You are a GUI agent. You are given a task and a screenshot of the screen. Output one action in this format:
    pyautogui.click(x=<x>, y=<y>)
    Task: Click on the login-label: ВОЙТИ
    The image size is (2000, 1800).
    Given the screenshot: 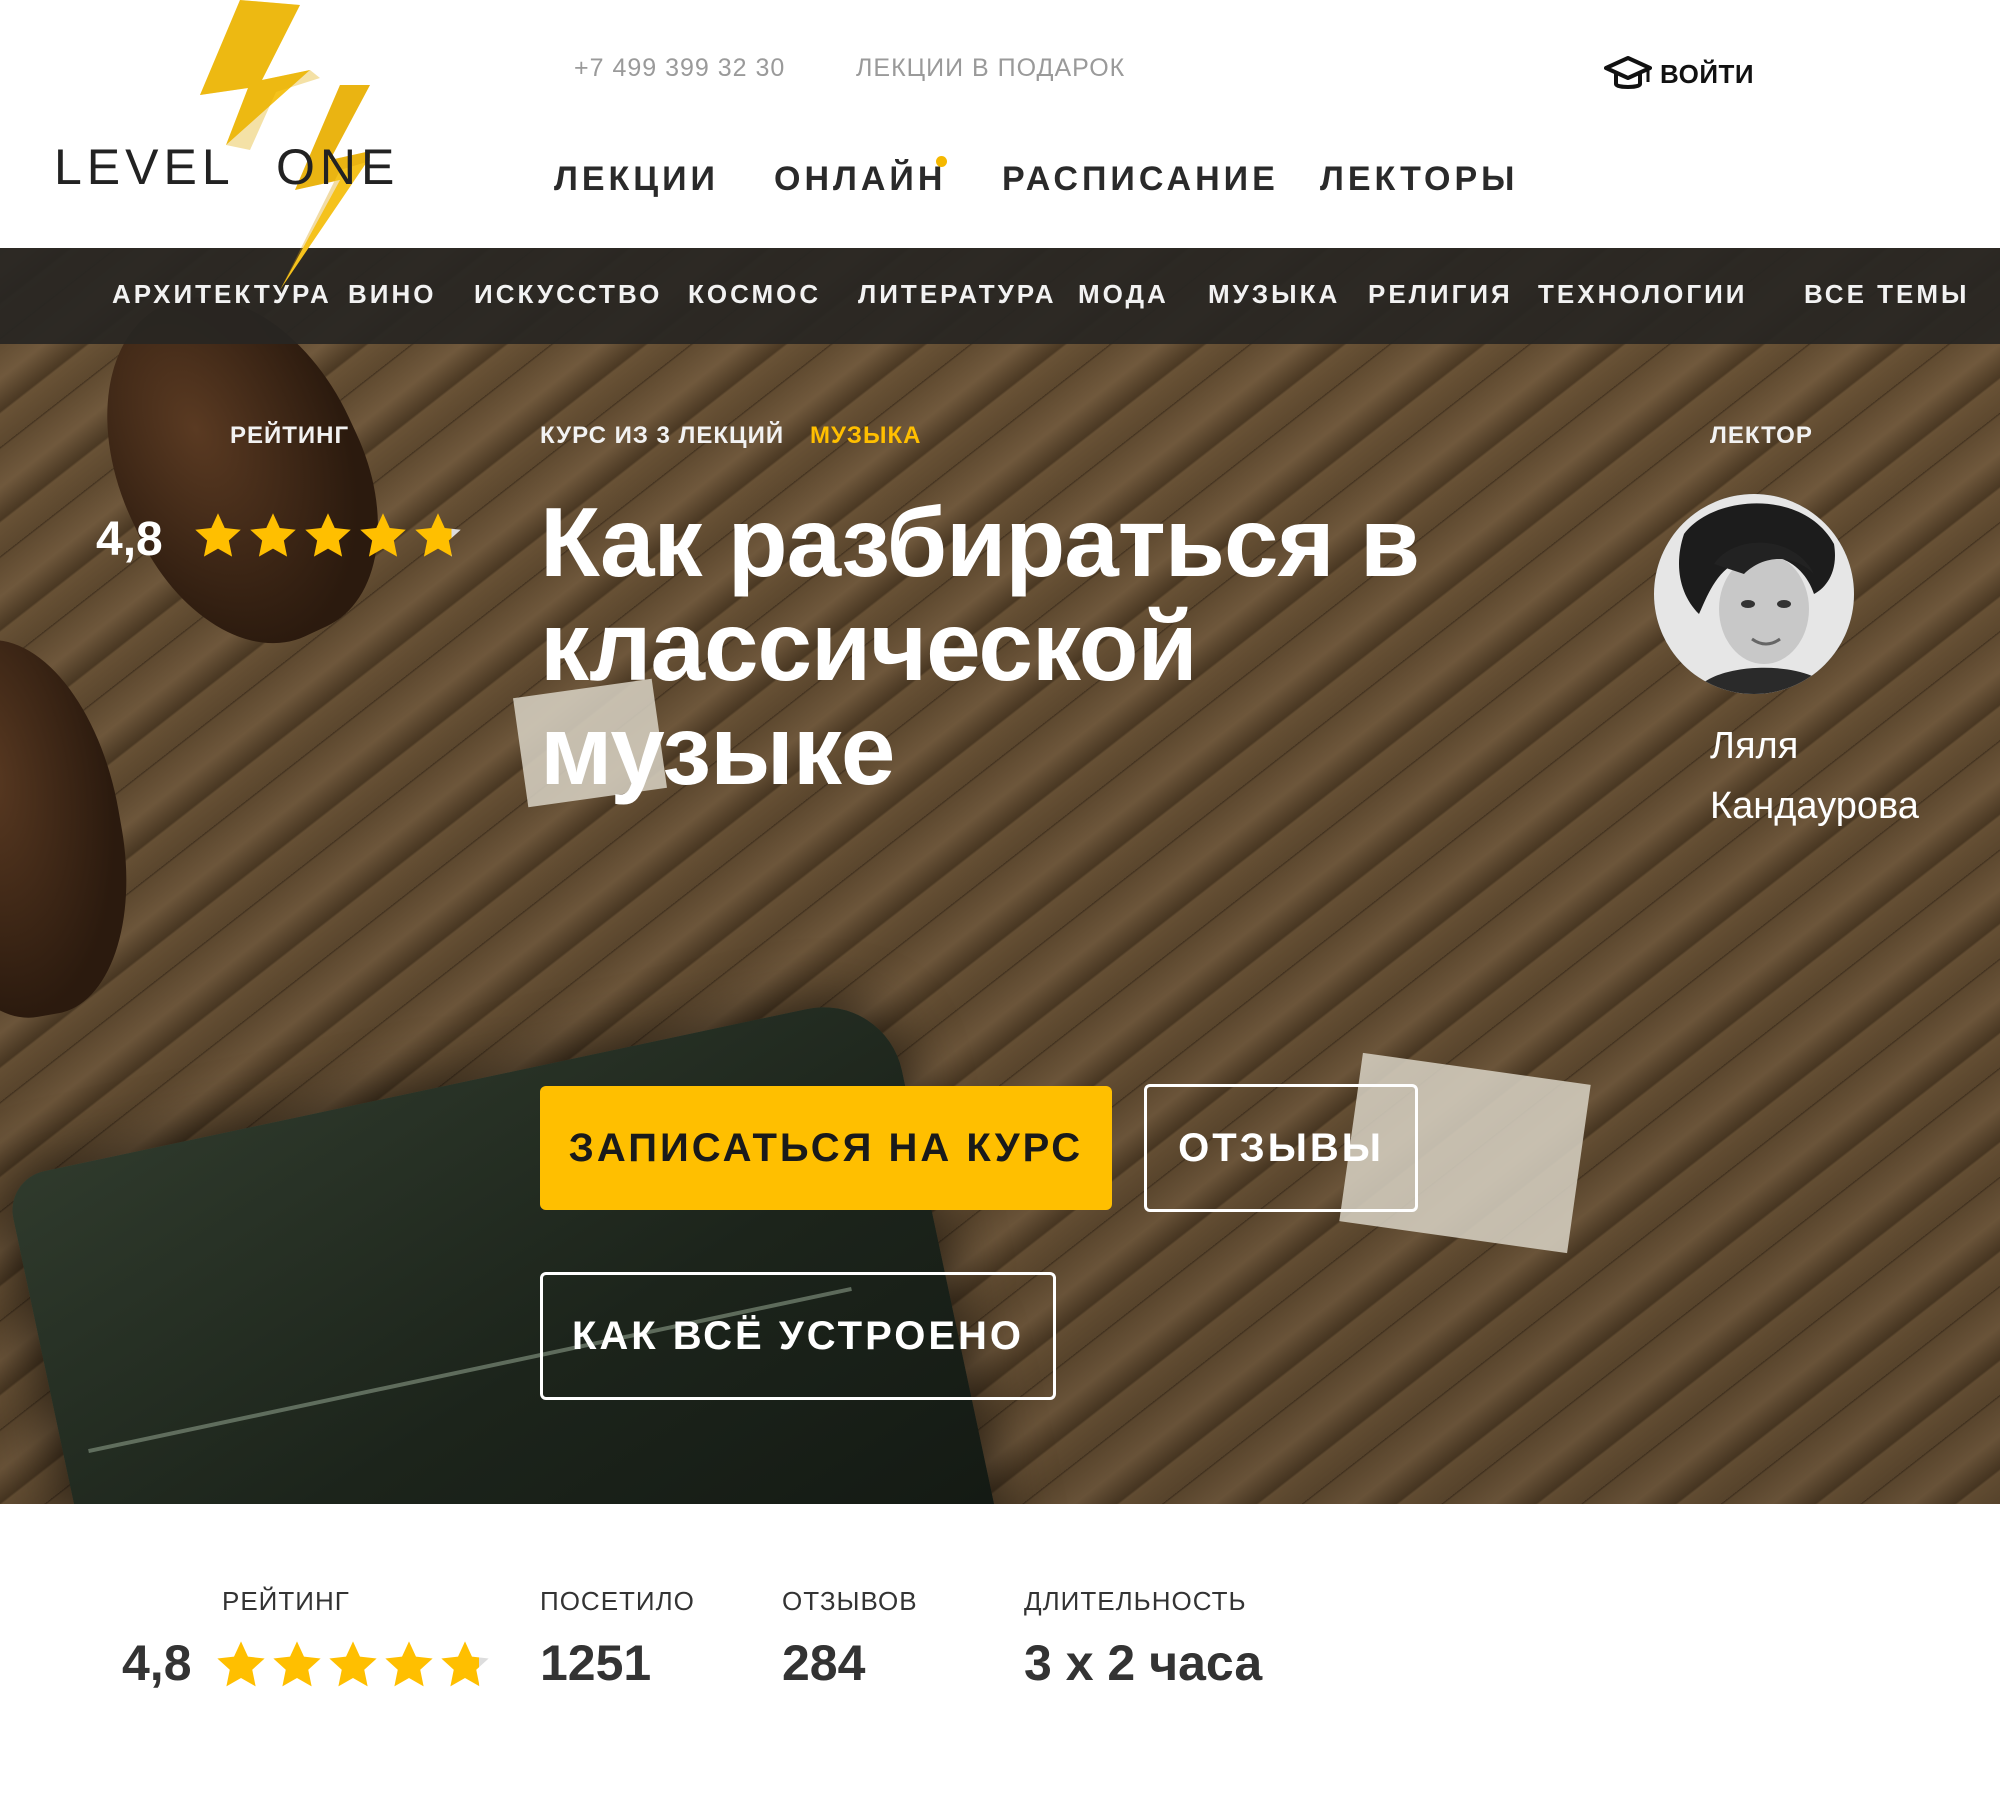 What is the action you would take?
    pyautogui.click(x=1707, y=73)
    